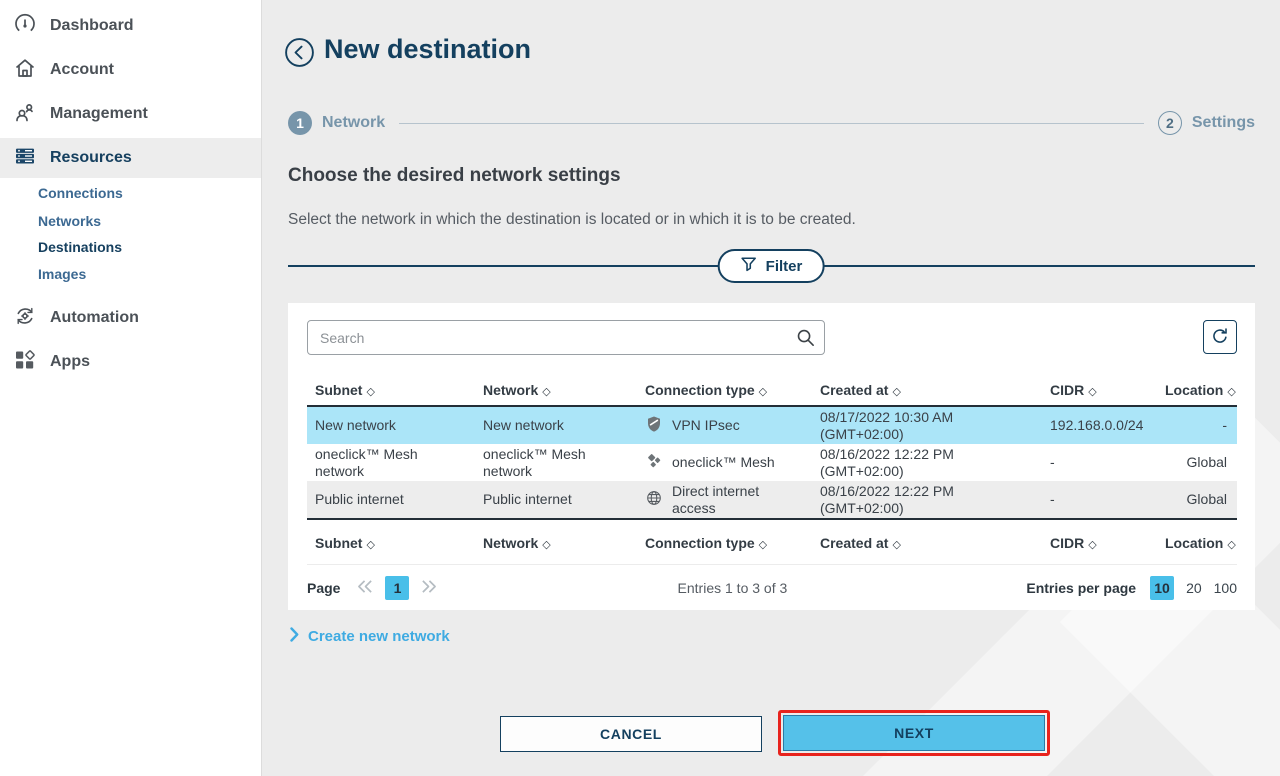  I want to click on wizard-stepper: 1 Network 2 Settings, so click(771, 123).